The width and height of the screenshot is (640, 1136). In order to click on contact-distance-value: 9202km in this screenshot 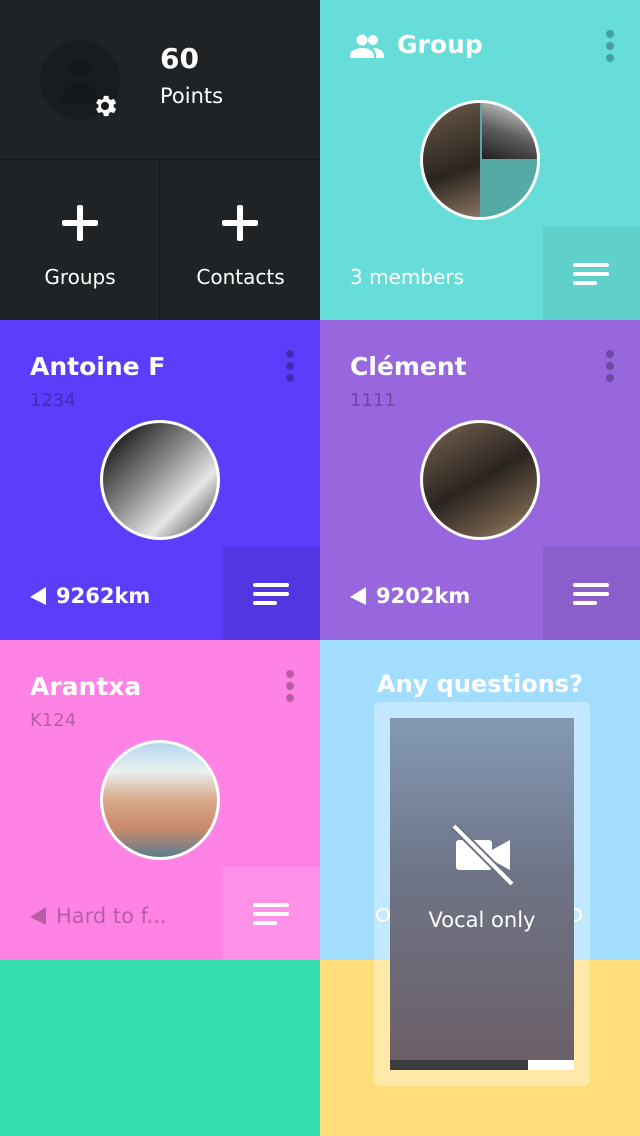, I will do `click(423, 596)`.